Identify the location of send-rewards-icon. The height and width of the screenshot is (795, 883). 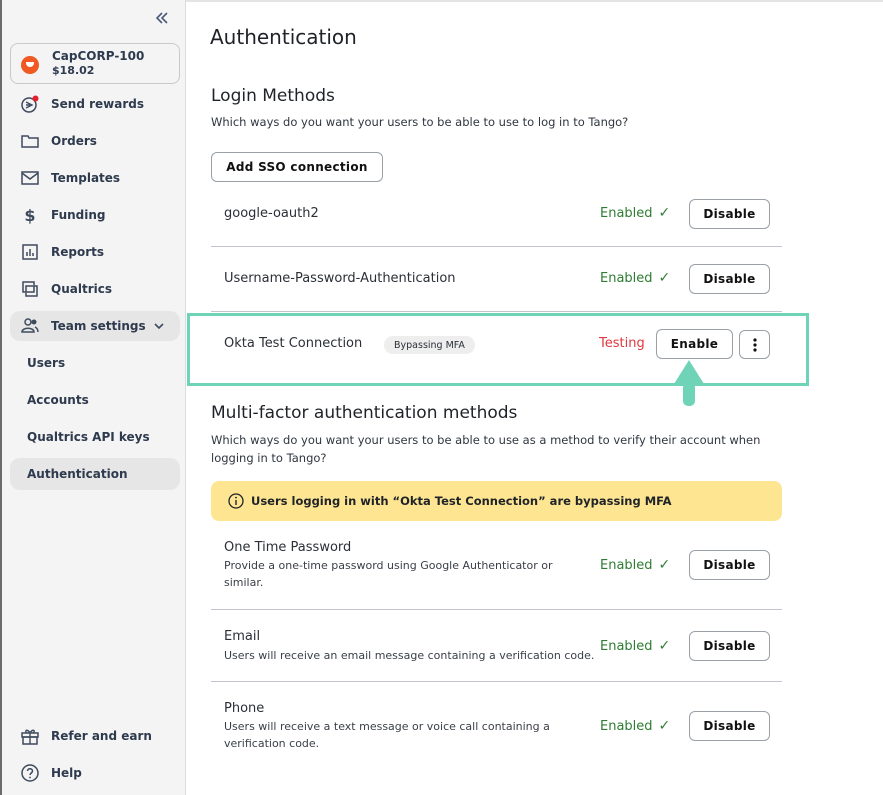
(30, 104).